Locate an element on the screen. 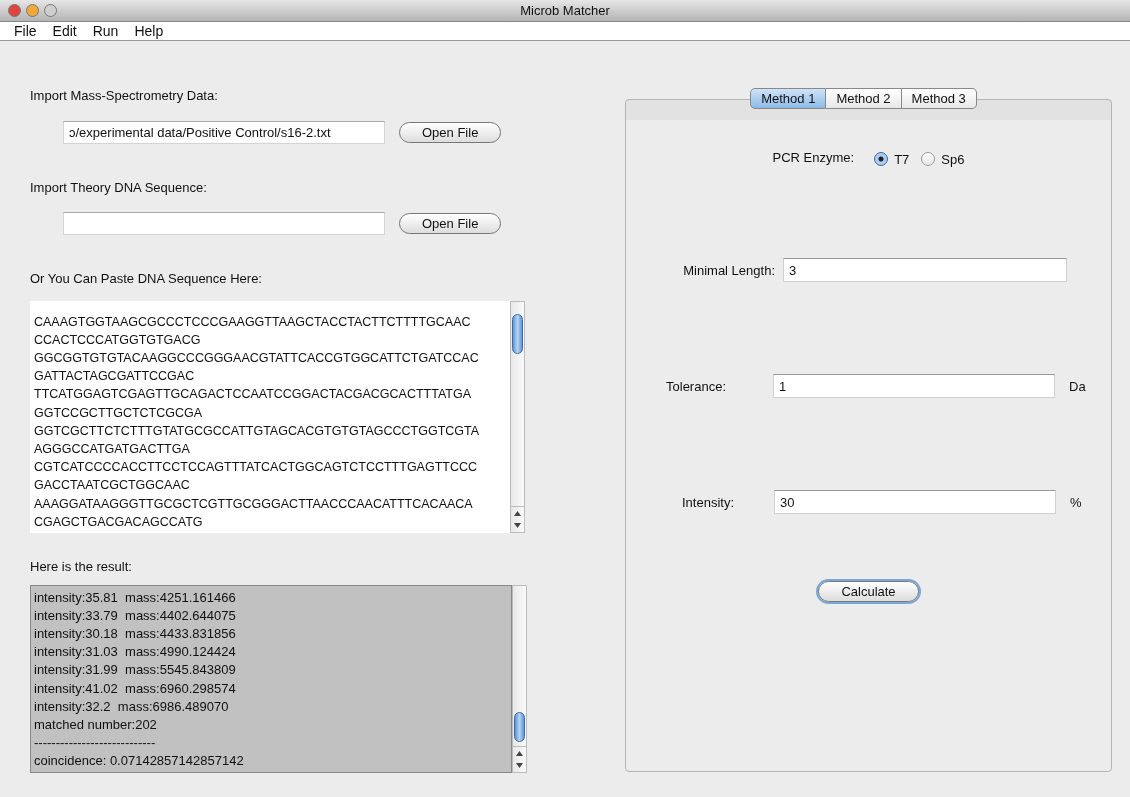 The height and width of the screenshot is (797, 1130). calculate-button: Calculate is located at coordinates (868, 591).